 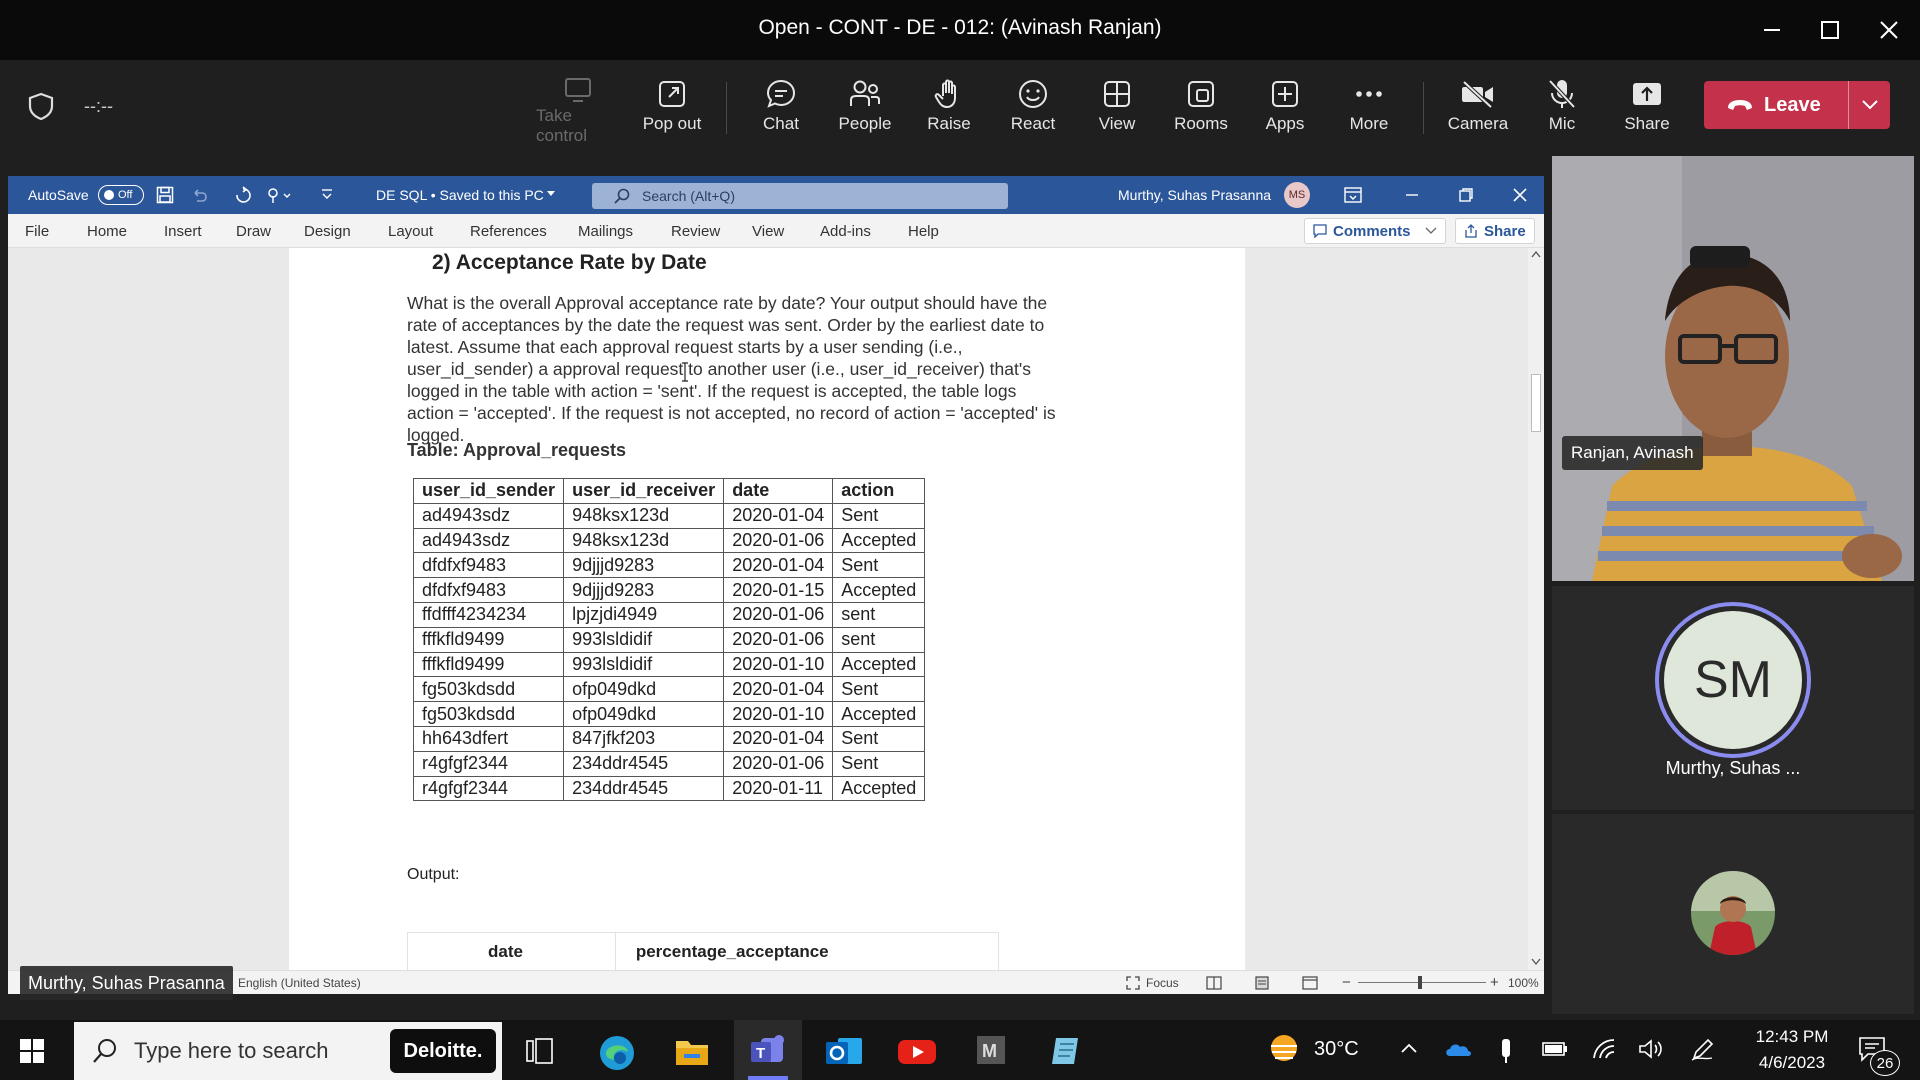 What do you see at coordinates (778, 491) in the screenshot?
I see `column-header: date` at bounding box center [778, 491].